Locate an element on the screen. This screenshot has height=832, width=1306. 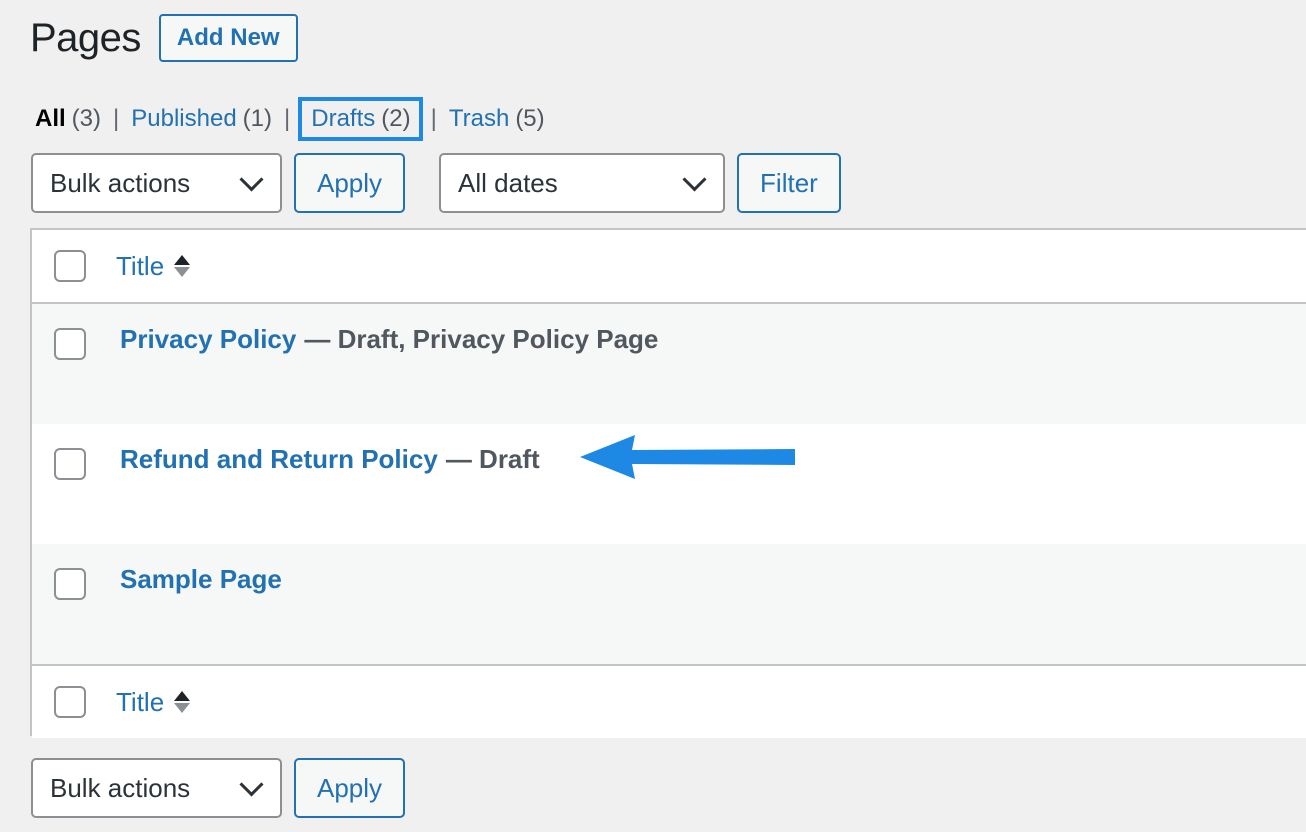
page-title: Pages is located at coordinates (85, 37).